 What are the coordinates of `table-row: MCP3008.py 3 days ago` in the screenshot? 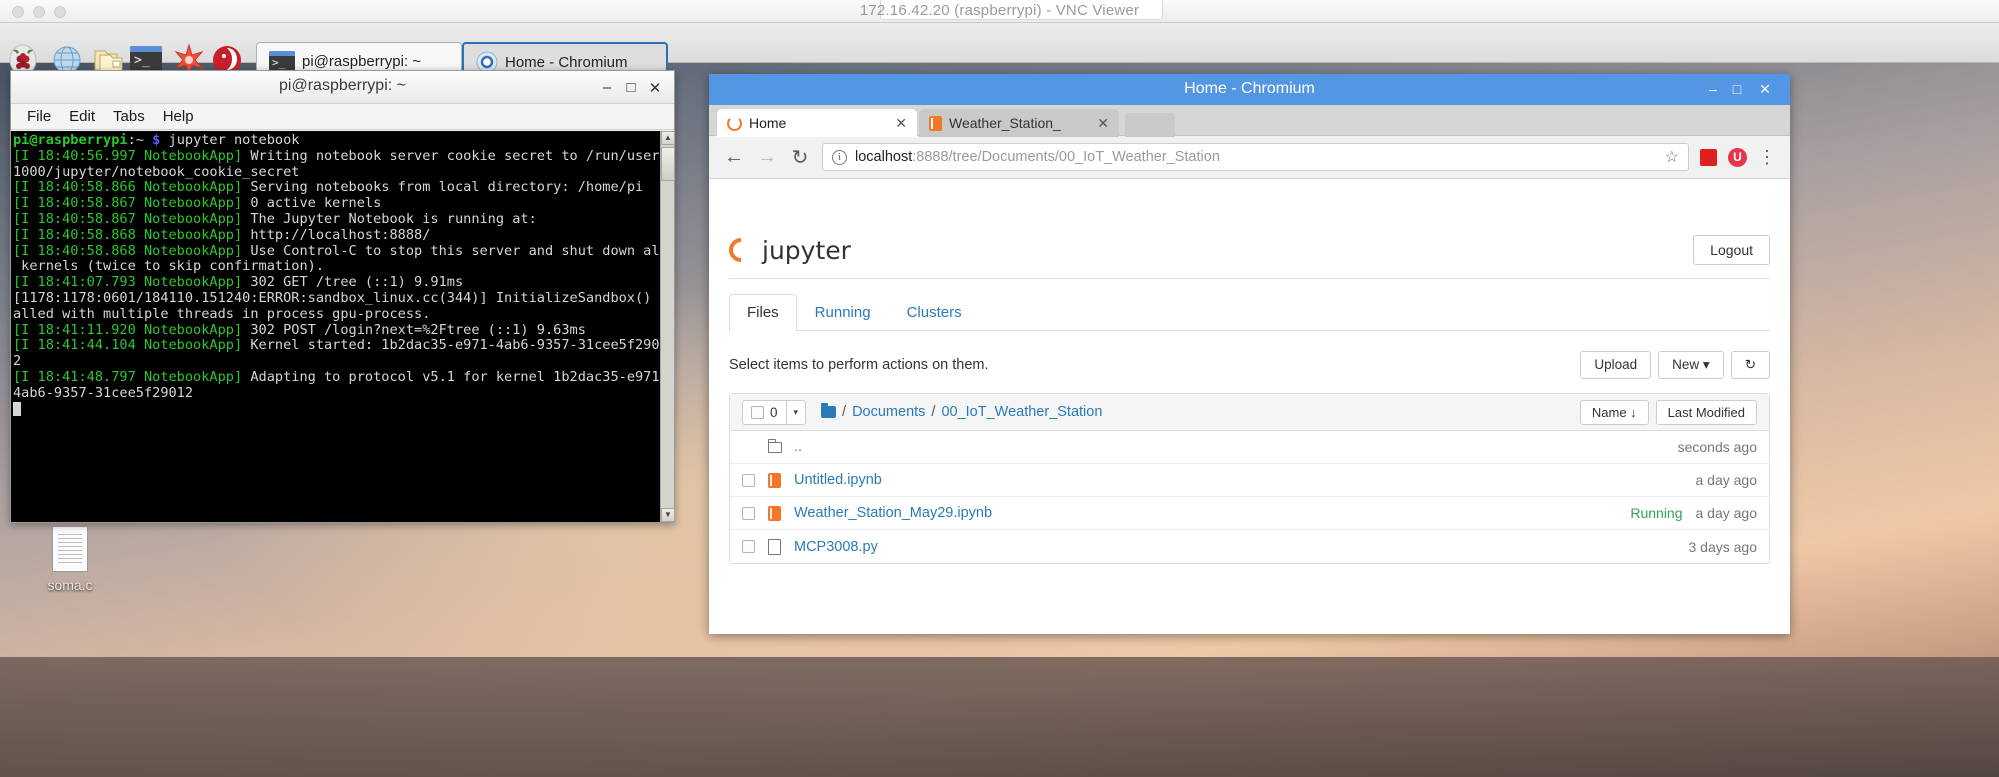 It's located at (1249, 546).